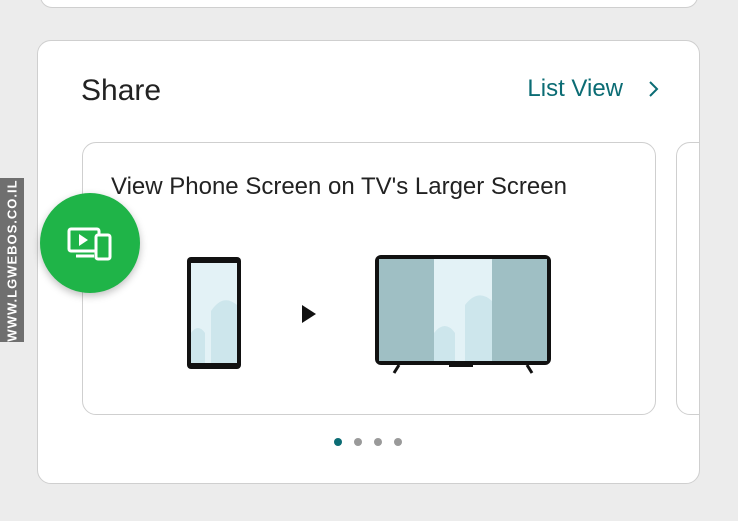 The width and height of the screenshot is (738, 521). I want to click on carousel-card-next, so click(687, 278).